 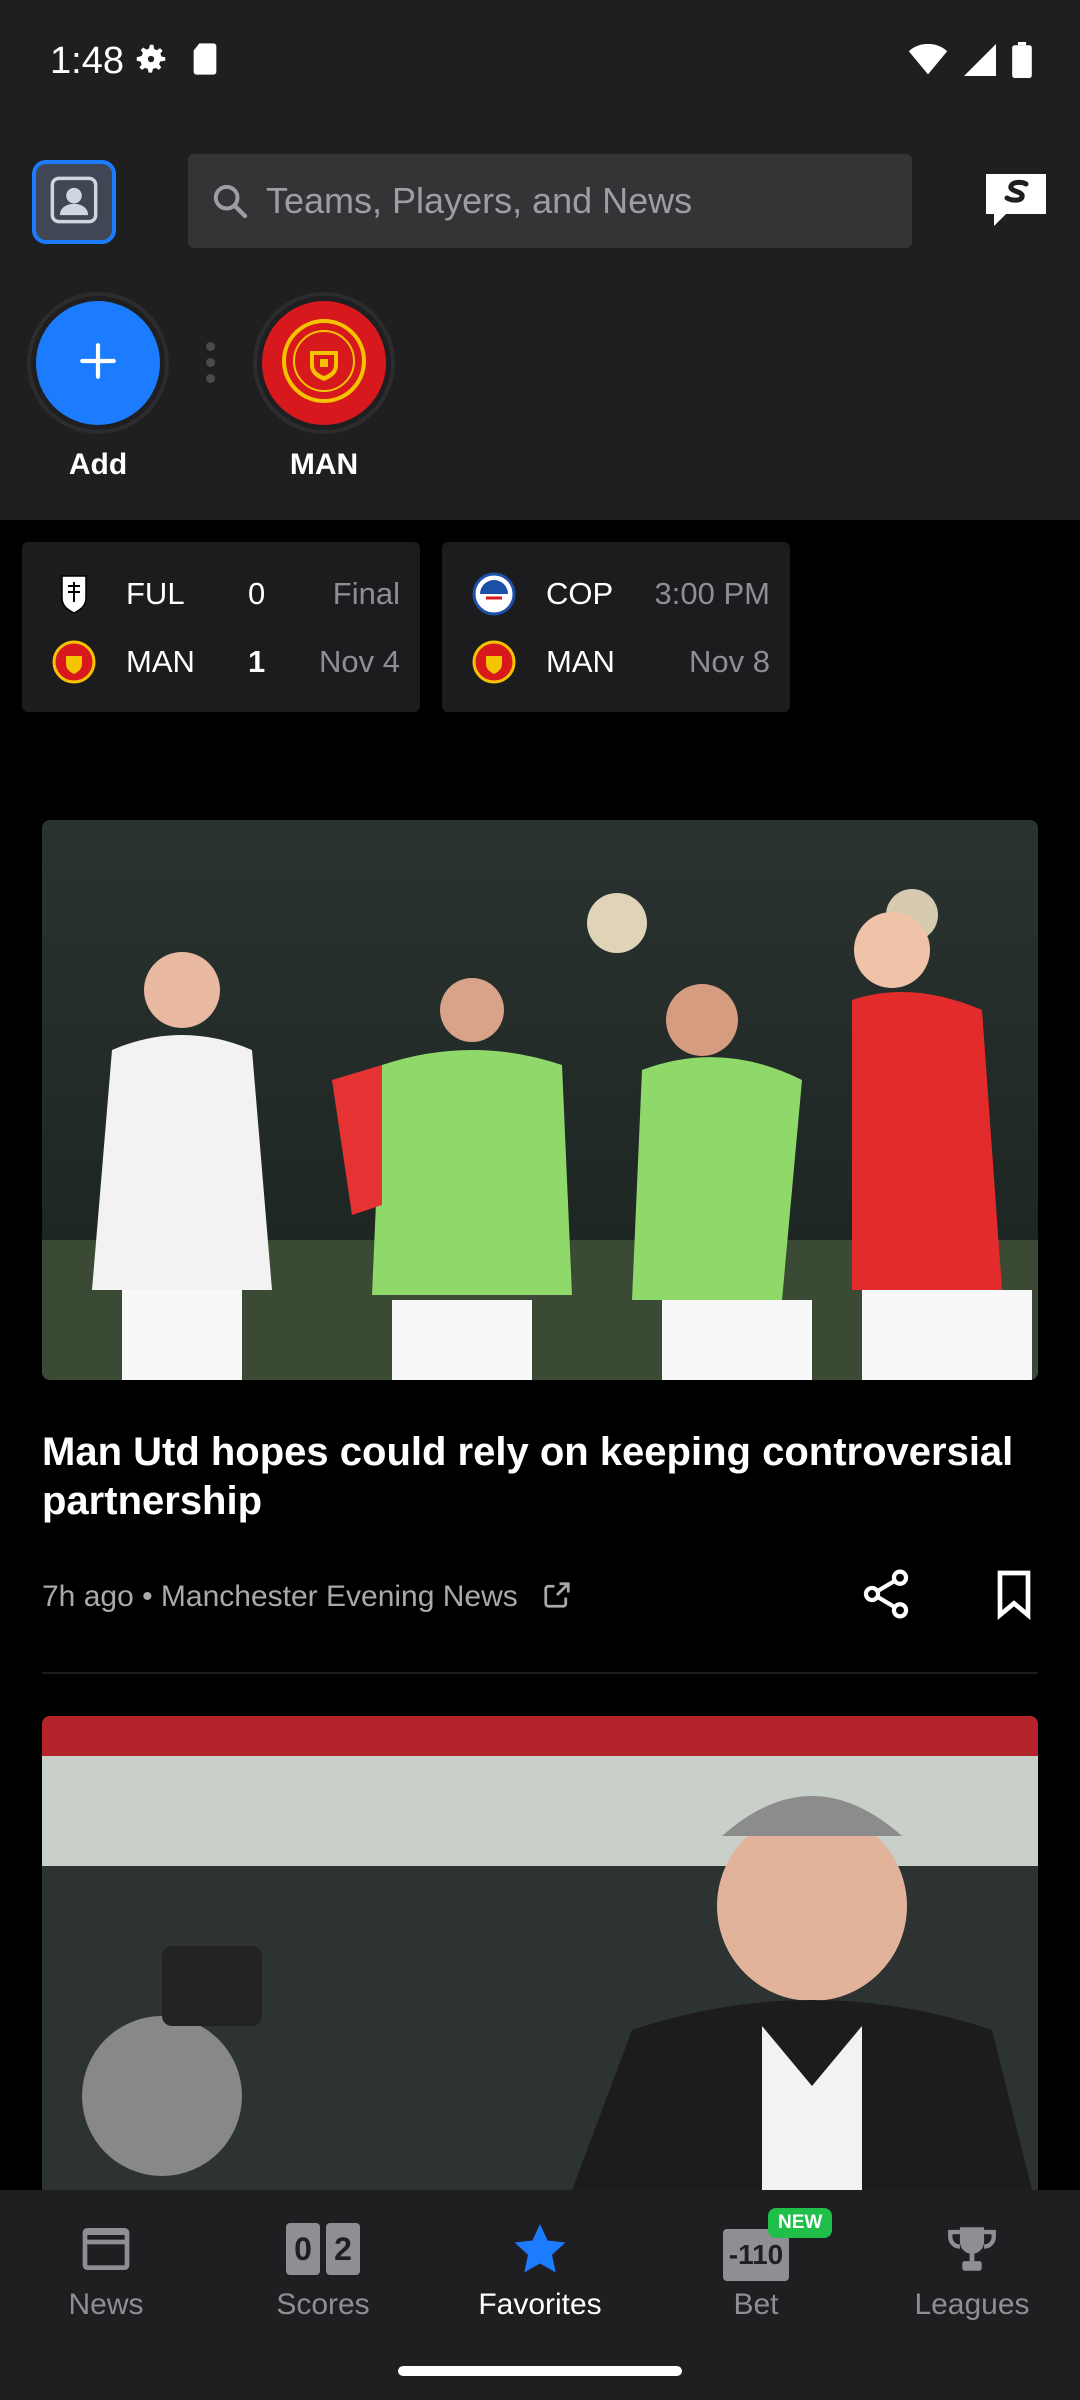 What do you see at coordinates (257, 593) in the screenshot?
I see `team-score: 0` at bounding box center [257, 593].